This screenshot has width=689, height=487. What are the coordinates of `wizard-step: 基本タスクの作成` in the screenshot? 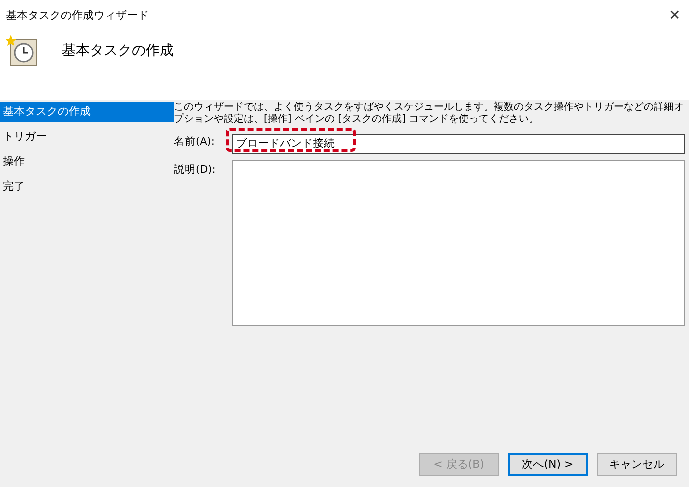 It's located at (87, 112).